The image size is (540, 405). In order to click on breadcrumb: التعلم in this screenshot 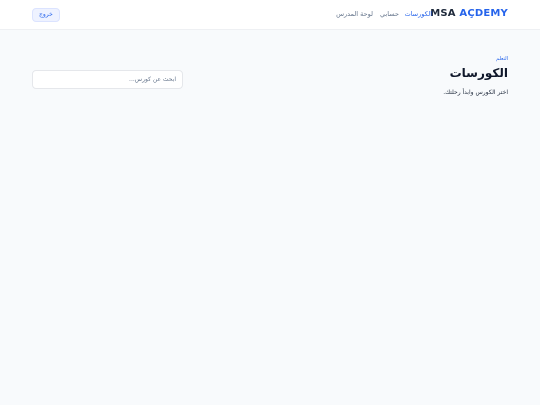, I will do `click(502, 59)`.